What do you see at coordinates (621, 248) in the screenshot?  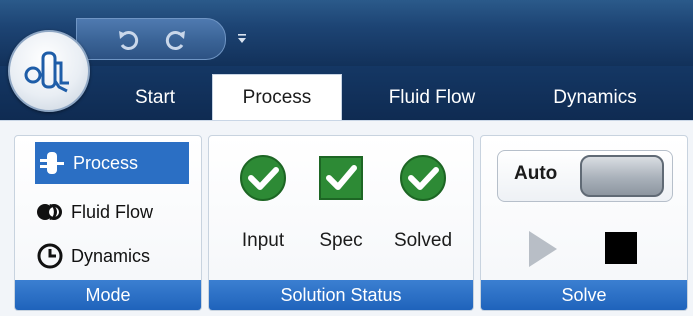 I see `stop-button` at bounding box center [621, 248].